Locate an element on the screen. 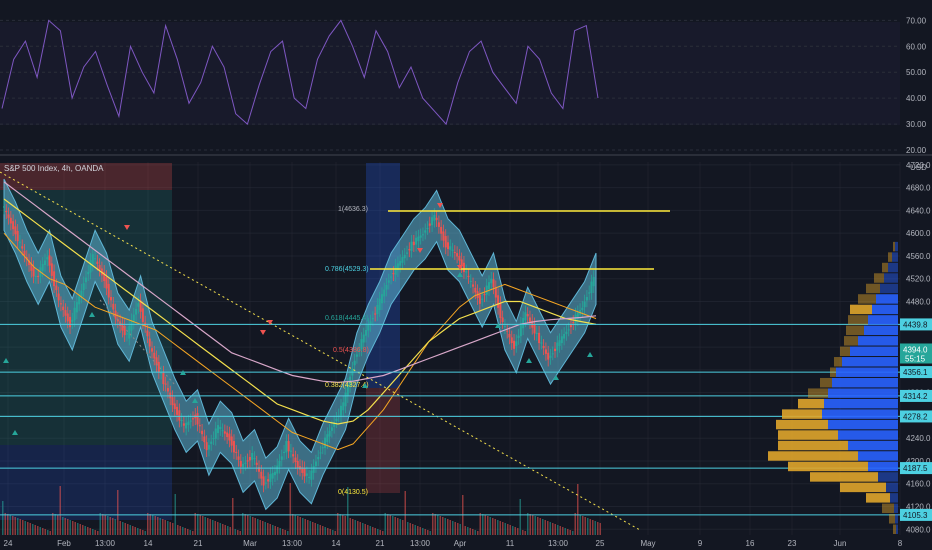  fib-level-label: 1(4636.3) is located at coordinates (353, 209).